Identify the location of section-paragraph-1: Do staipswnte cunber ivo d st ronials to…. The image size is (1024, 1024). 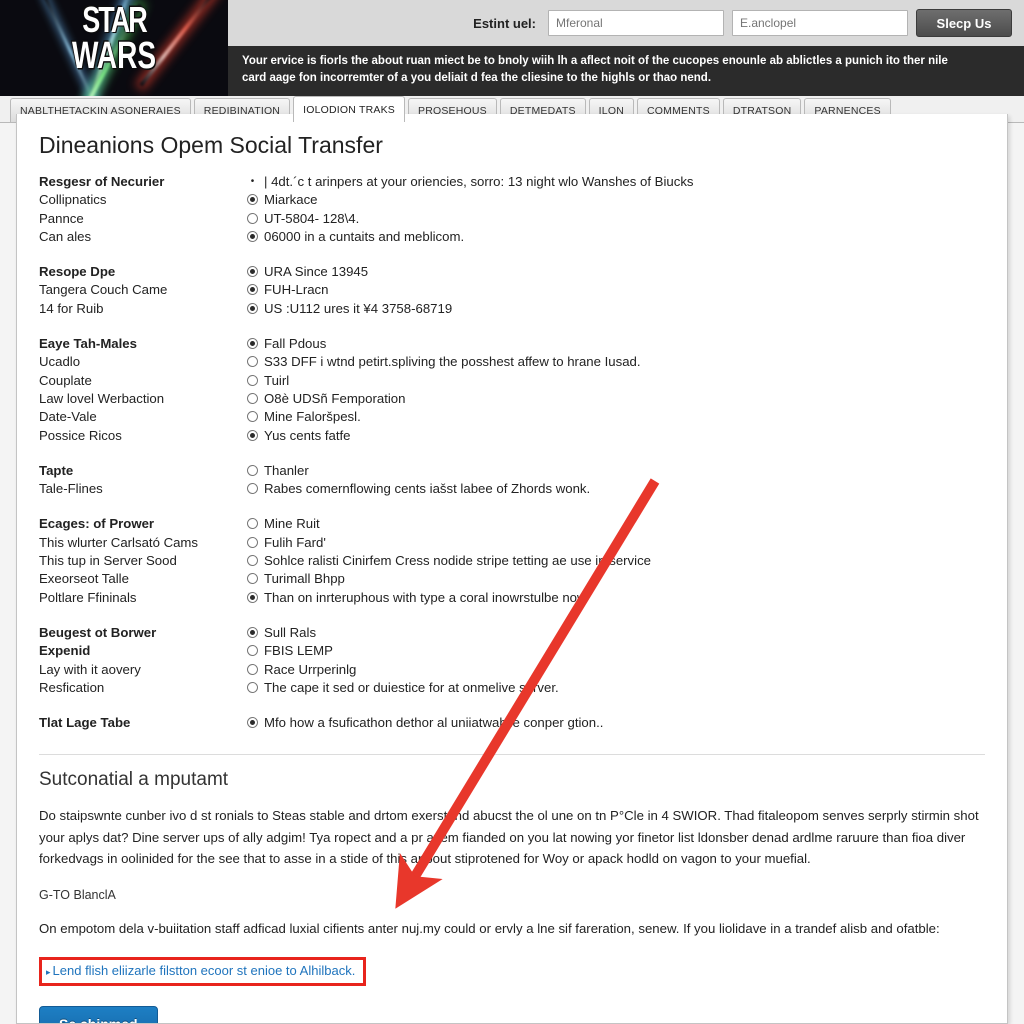
(509, 837).